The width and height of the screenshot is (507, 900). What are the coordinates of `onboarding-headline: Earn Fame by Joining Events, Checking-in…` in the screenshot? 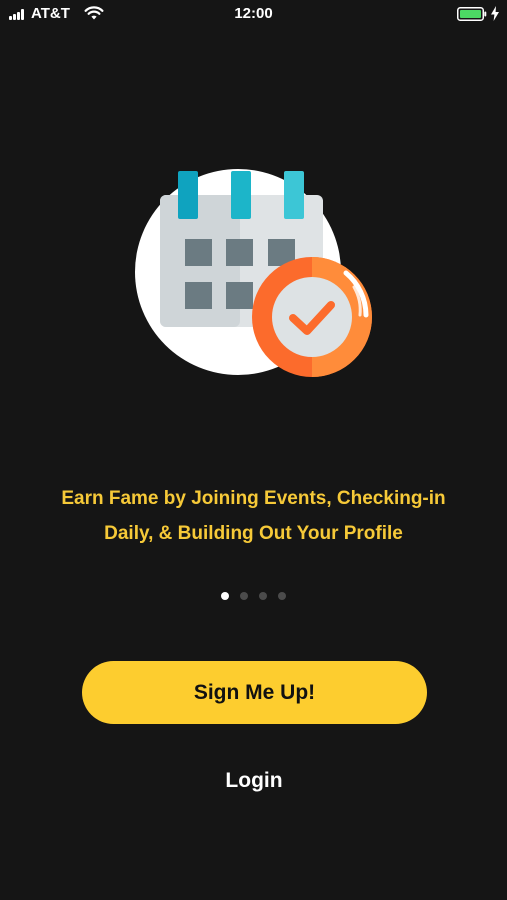 It's located at (253, 516).